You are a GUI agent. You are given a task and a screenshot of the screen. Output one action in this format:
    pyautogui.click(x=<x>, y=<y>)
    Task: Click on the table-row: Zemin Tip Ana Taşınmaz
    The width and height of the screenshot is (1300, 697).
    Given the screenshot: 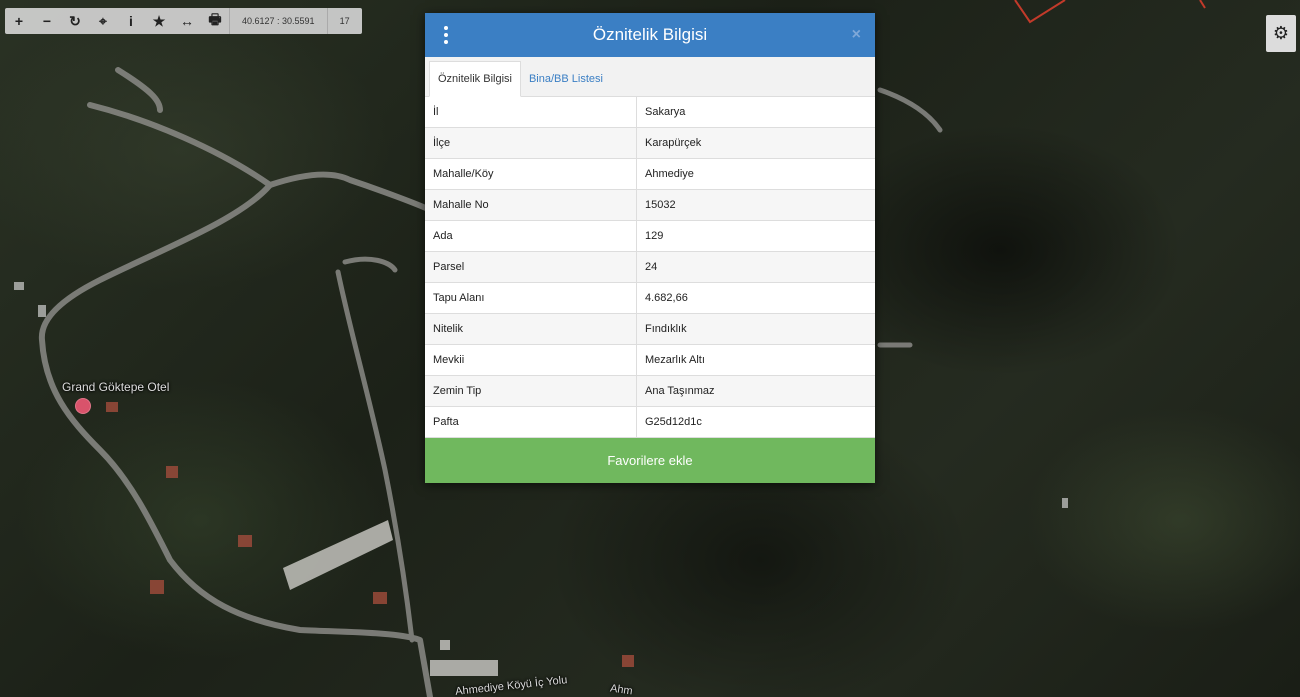 What is the action you would take?
    pyautogui.click(x=650, y=391)
    